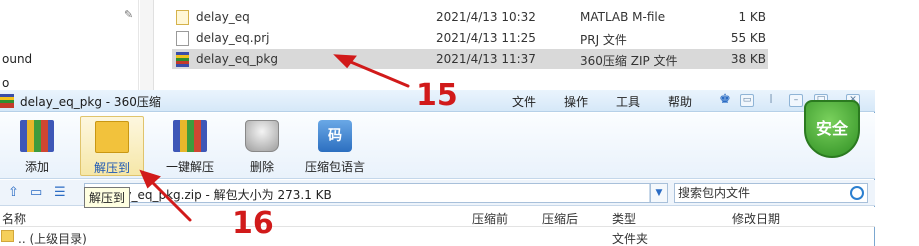  Describe the element at coordinates (190, 136) in the screenshot. I see `one-click-extract-icon` at that location.